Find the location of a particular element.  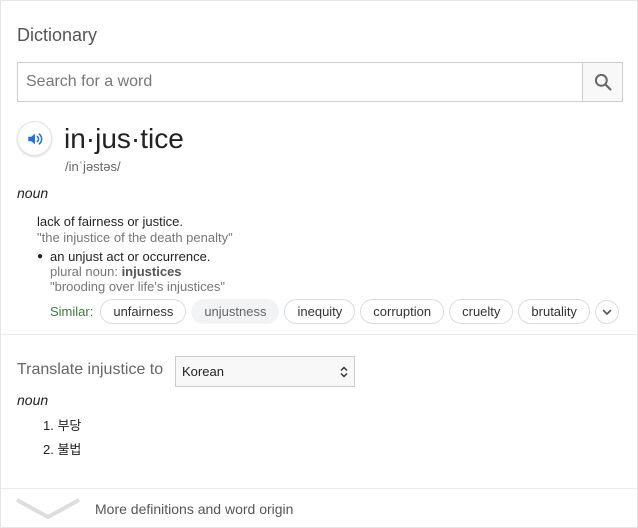

definition-text: an unjust act or occurrence. is located at coordinates (130, 256).